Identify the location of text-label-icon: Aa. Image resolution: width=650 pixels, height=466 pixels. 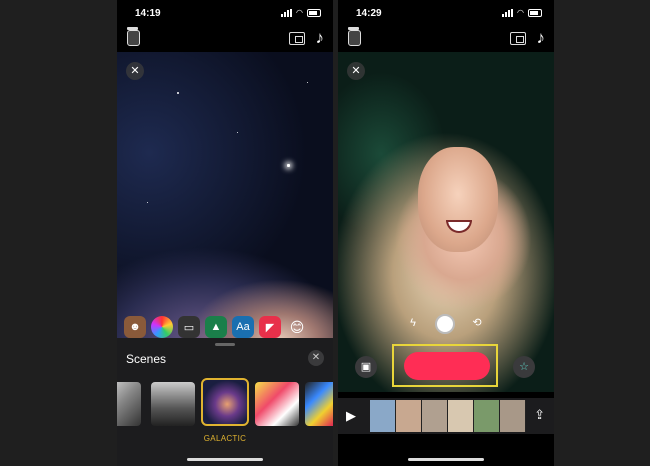
(243, 327).